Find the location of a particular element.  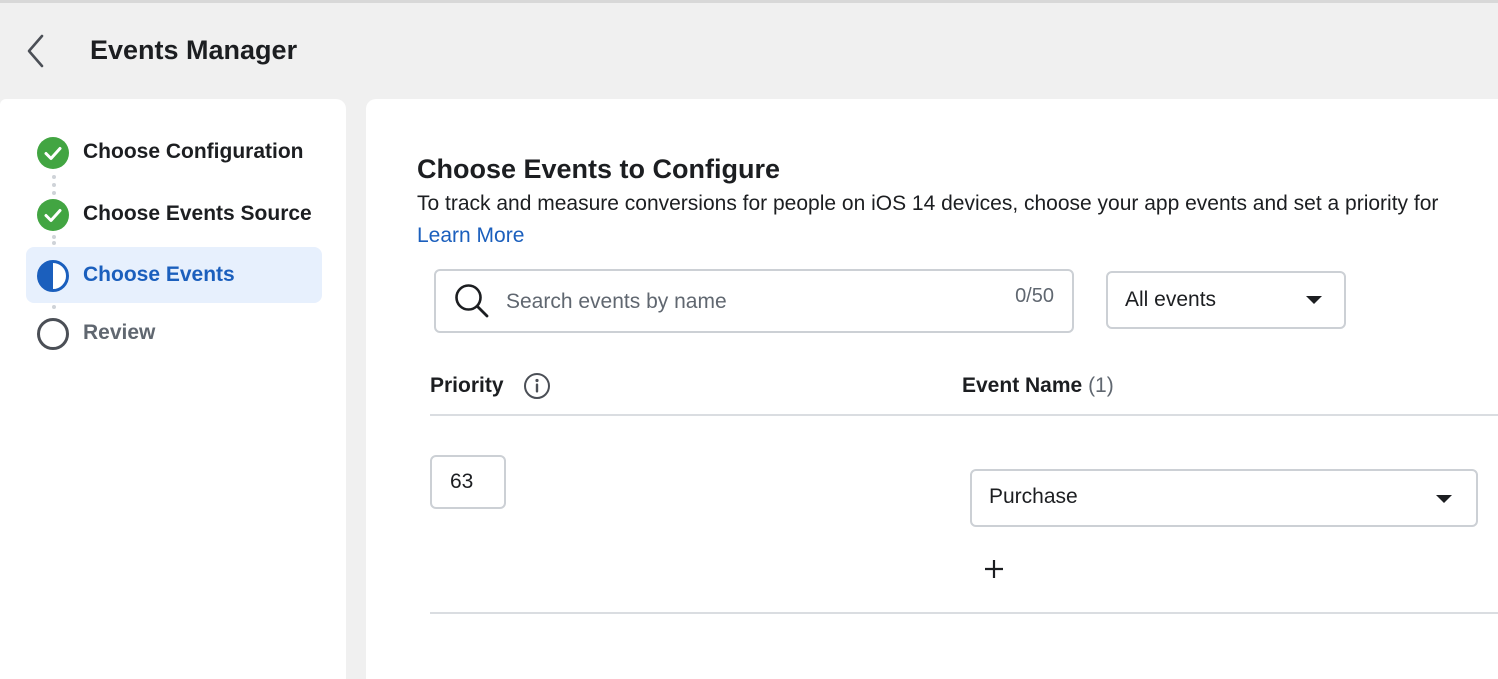

step-choose-configuration: Choose Configuration is located at coordinates (174, 152).